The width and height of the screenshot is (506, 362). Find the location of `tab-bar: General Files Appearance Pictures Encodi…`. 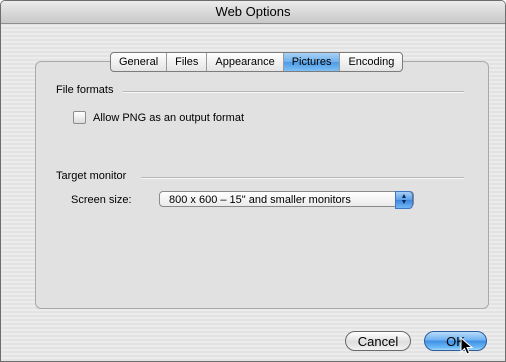

tab-bar: General Files Appearance Pictures Encodi… is located at coordinates (257, 62).